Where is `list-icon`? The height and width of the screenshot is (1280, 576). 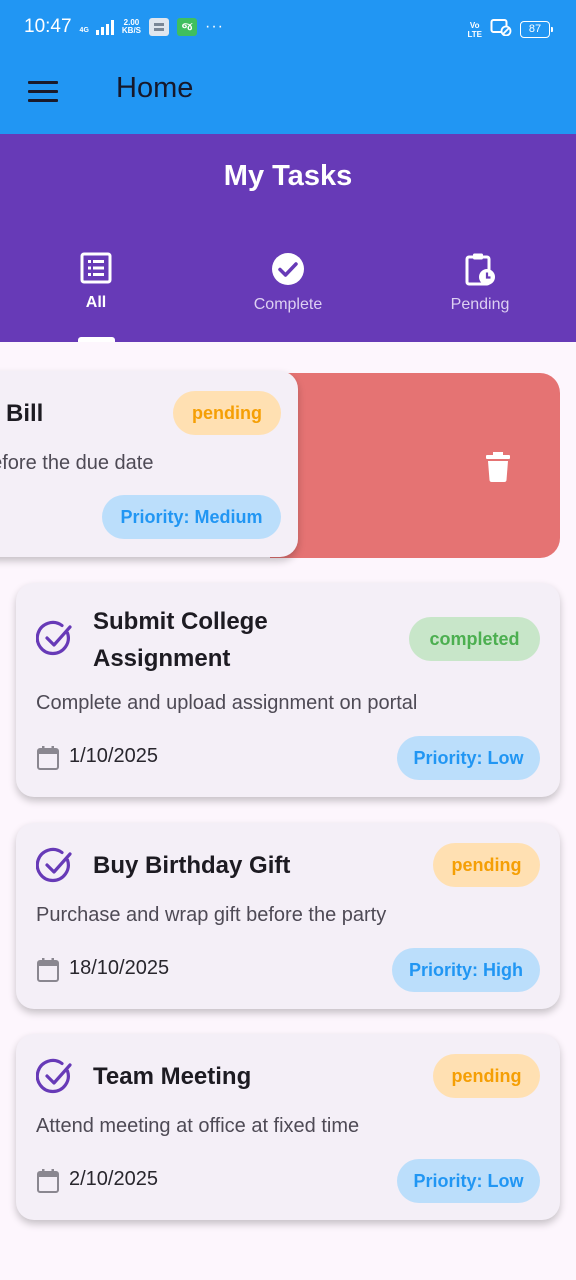 list-icon is located at coordinates (96, 268).